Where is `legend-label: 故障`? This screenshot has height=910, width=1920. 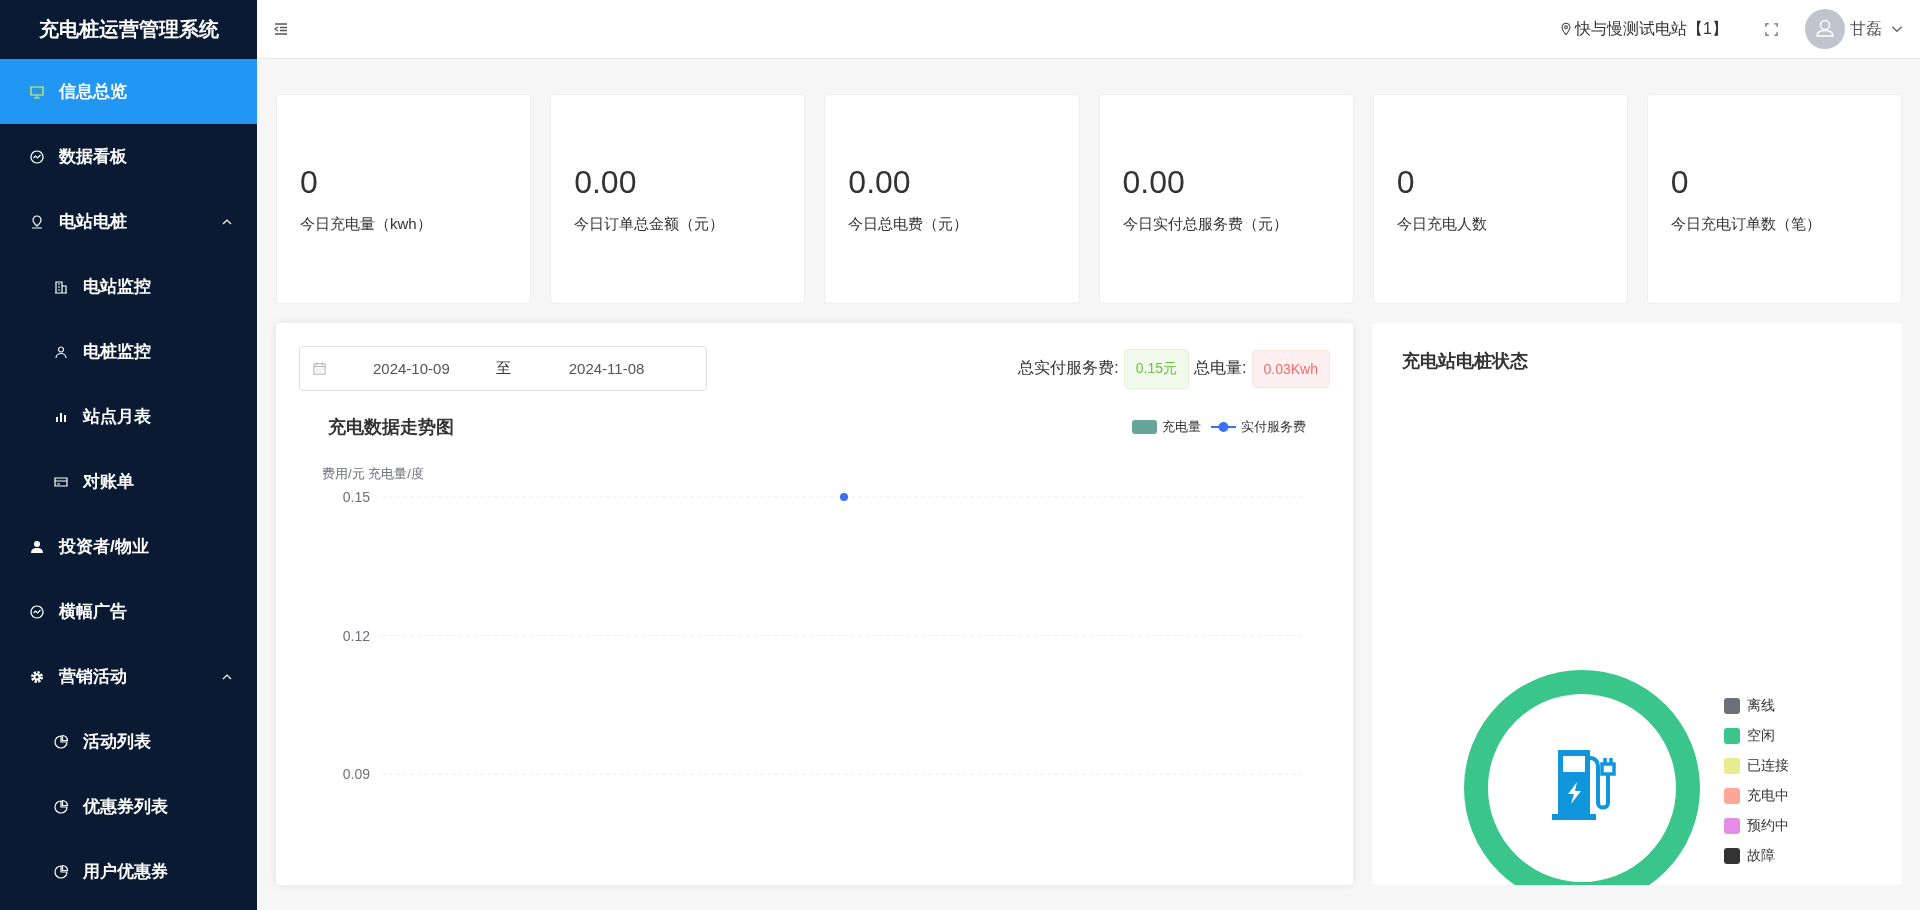 legend-label: 故障 is located at coordinates (1761, 856).